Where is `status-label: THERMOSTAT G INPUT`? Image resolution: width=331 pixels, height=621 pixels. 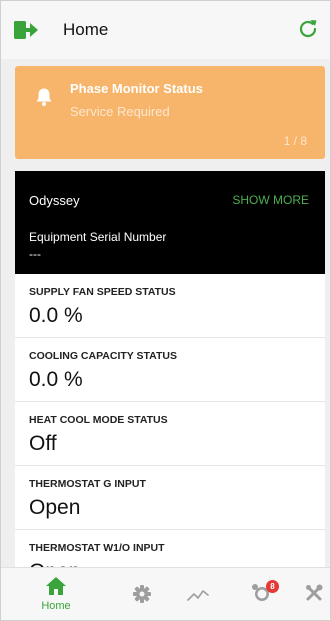
status-label: THERMOSTAT G INPUT is located at coordinates (87, 484).